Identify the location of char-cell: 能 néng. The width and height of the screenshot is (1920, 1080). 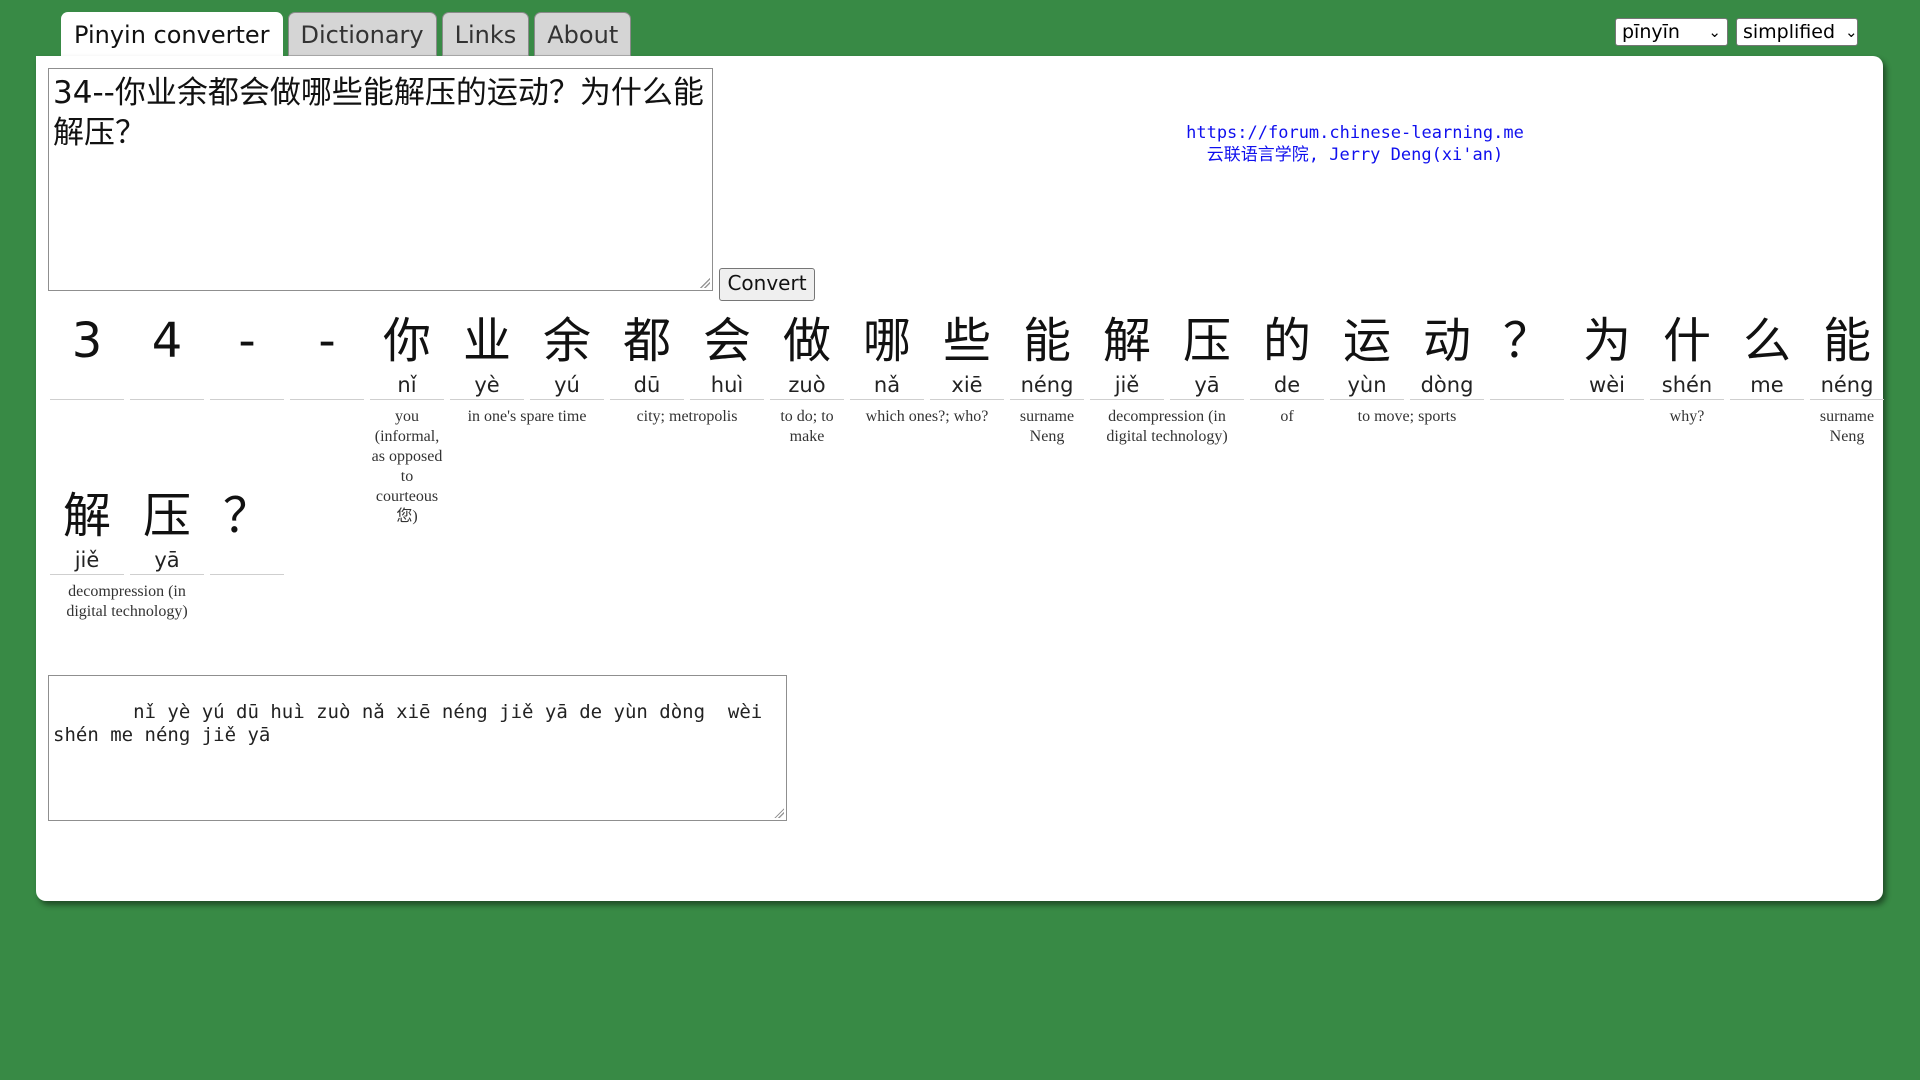
(1847, 355).